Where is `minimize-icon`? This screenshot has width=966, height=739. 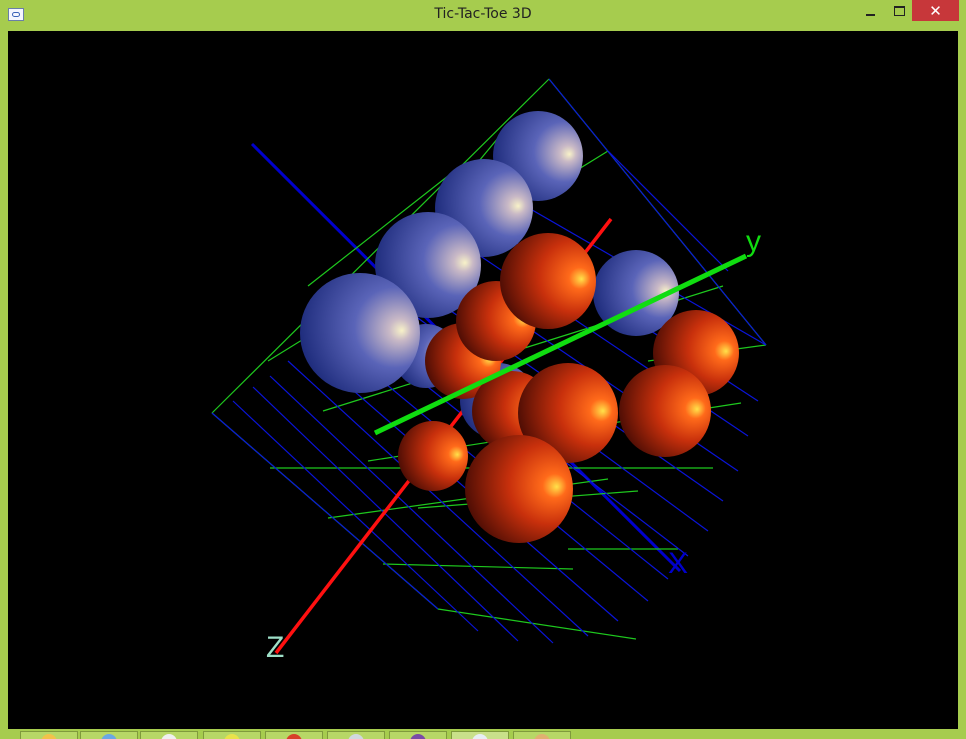
minimize-icon is located at coordinates (870, 14).